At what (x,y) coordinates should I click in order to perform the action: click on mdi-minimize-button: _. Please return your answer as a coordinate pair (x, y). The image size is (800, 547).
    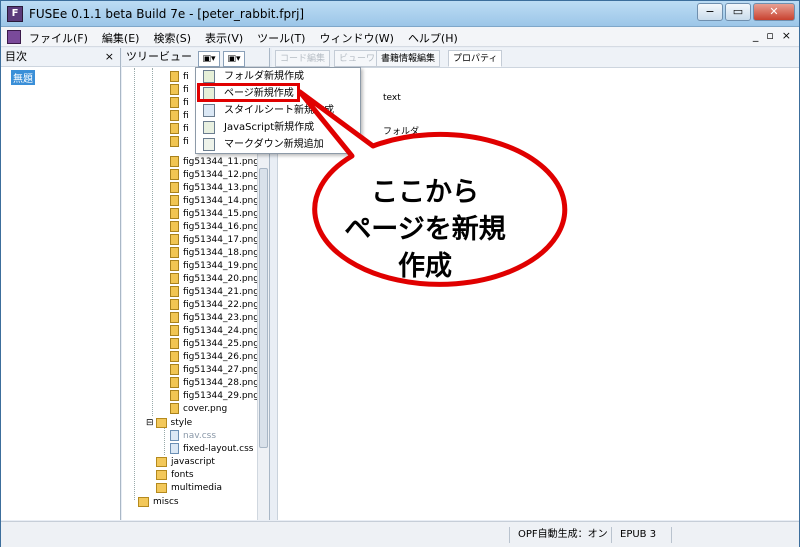
    Looking at the image, I should click on (756, 35).